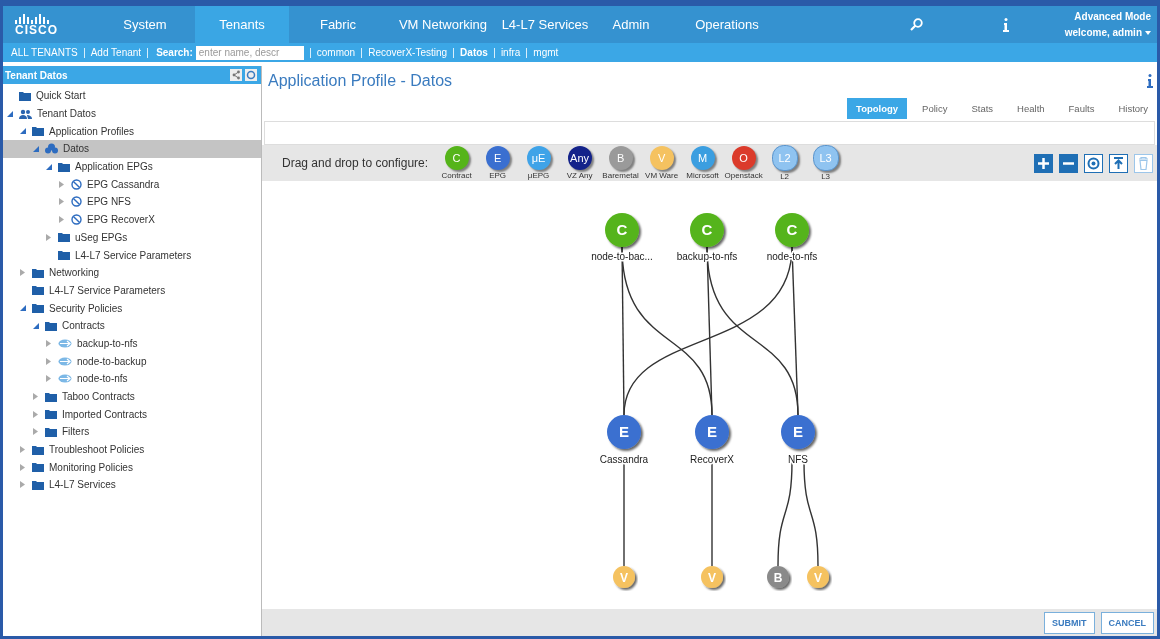 The image size is (1160, 639). Describe the element at coordinates (1069, 622) in the screenshot. I see `submit-button: SUBMIT` at that location.